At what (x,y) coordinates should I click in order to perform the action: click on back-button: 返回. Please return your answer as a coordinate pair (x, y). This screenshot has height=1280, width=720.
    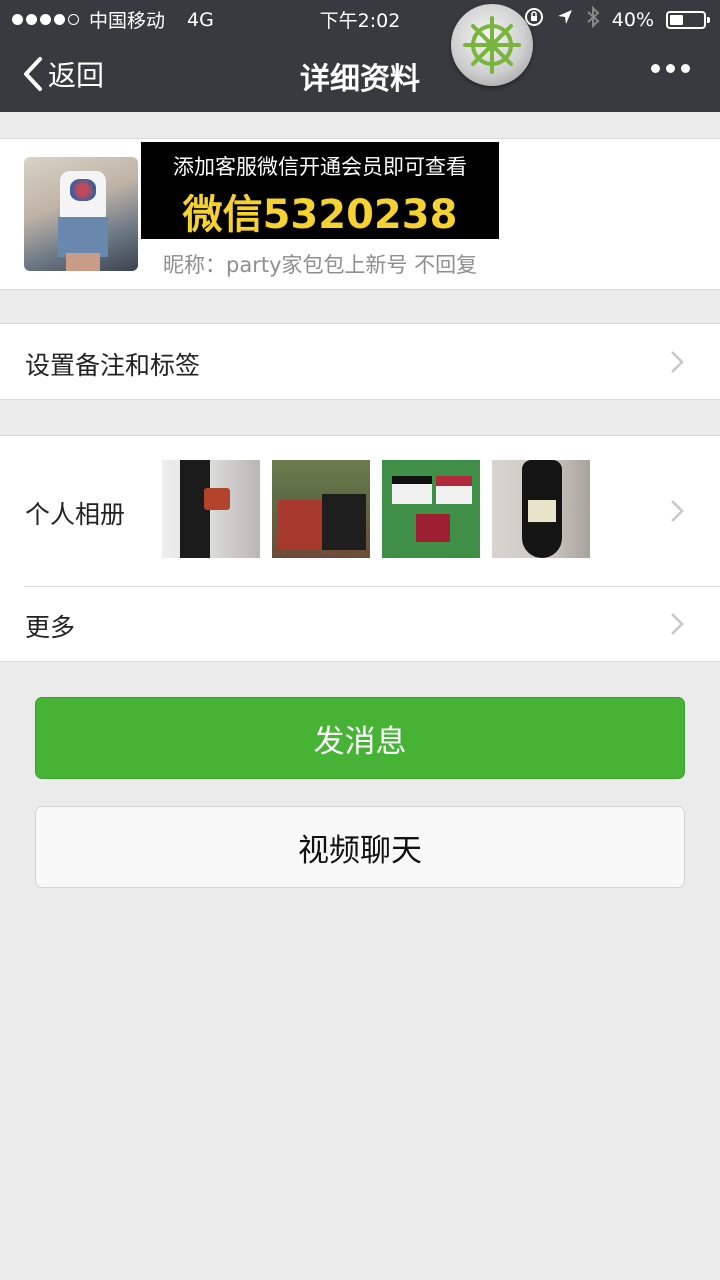
    Looking at the image, I should click on (63, 74).